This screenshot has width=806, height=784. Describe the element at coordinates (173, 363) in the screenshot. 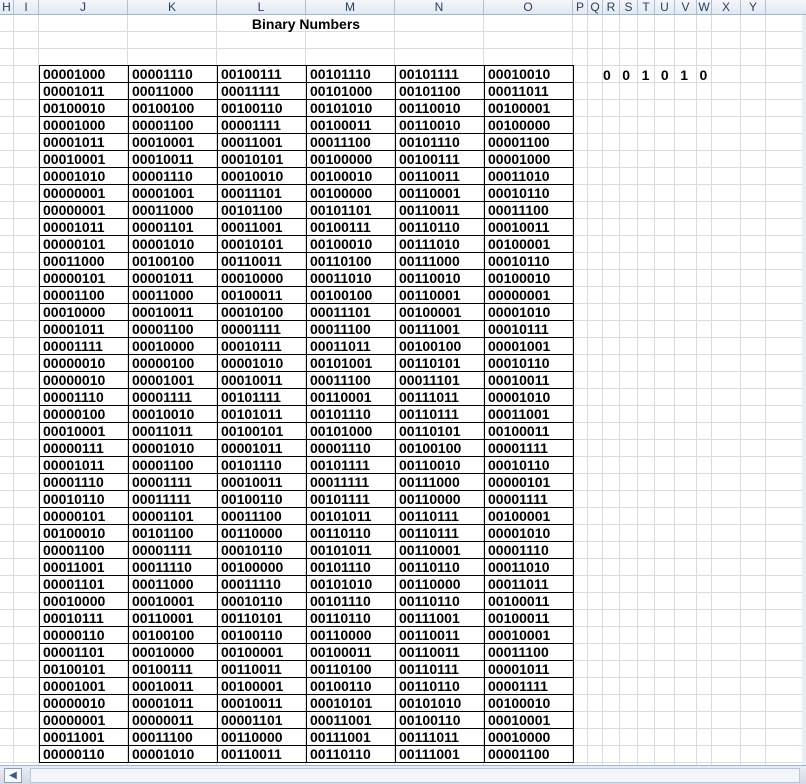

I see `binary-cell: 00000100` at that location.